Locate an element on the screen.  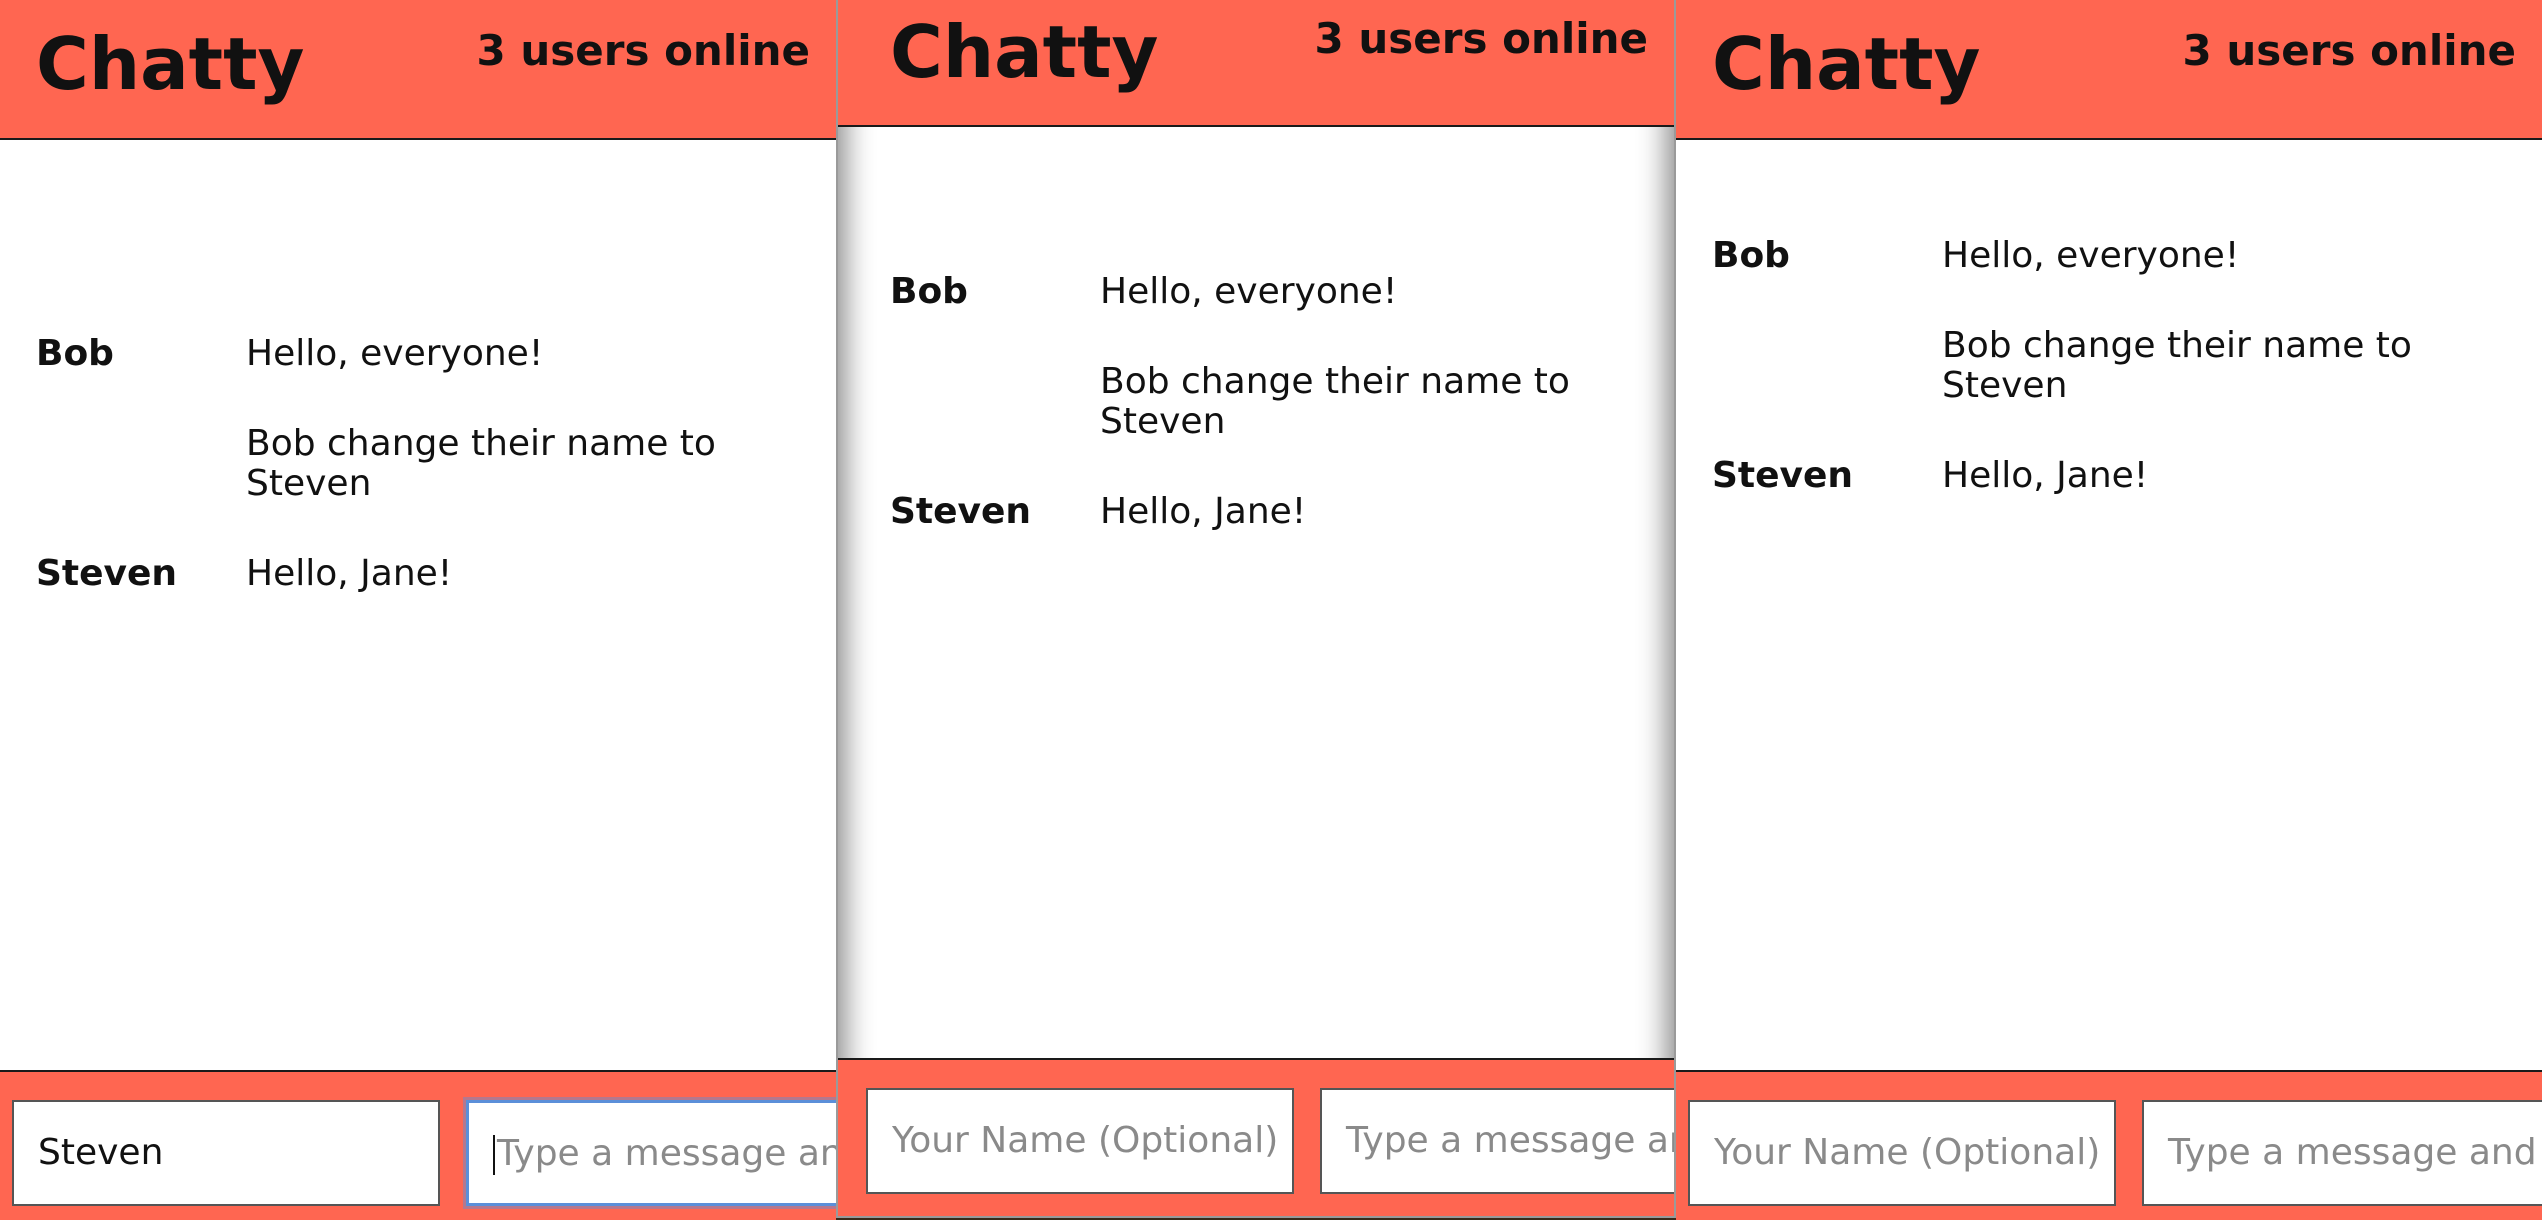
username-input: Steven is located at coordinates (226, 1153).